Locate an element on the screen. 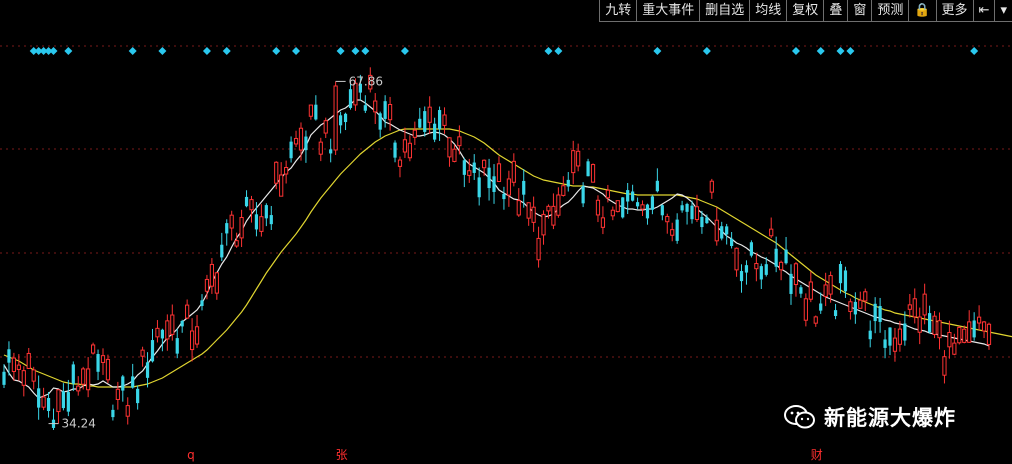 The width and height of the screenshot is (1012, 464). wechat-icon is located at coordinates (799, 417).